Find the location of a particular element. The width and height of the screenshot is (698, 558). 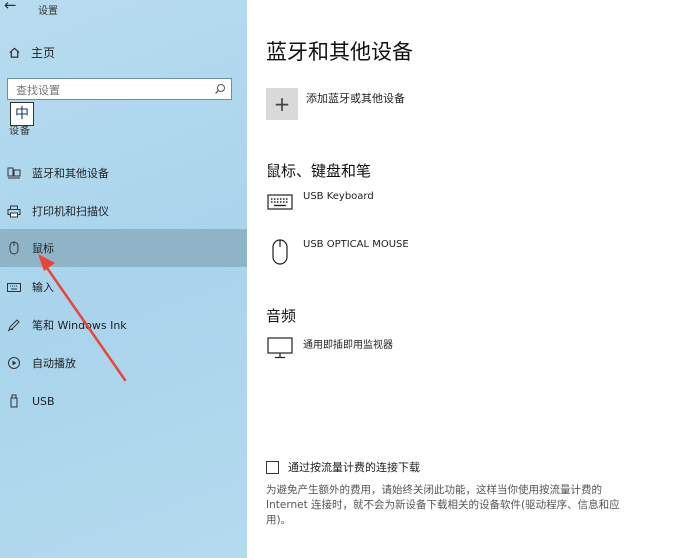

sidebar-item-printers: 打印机和扫描仪 is located at coordinates (123, 211).